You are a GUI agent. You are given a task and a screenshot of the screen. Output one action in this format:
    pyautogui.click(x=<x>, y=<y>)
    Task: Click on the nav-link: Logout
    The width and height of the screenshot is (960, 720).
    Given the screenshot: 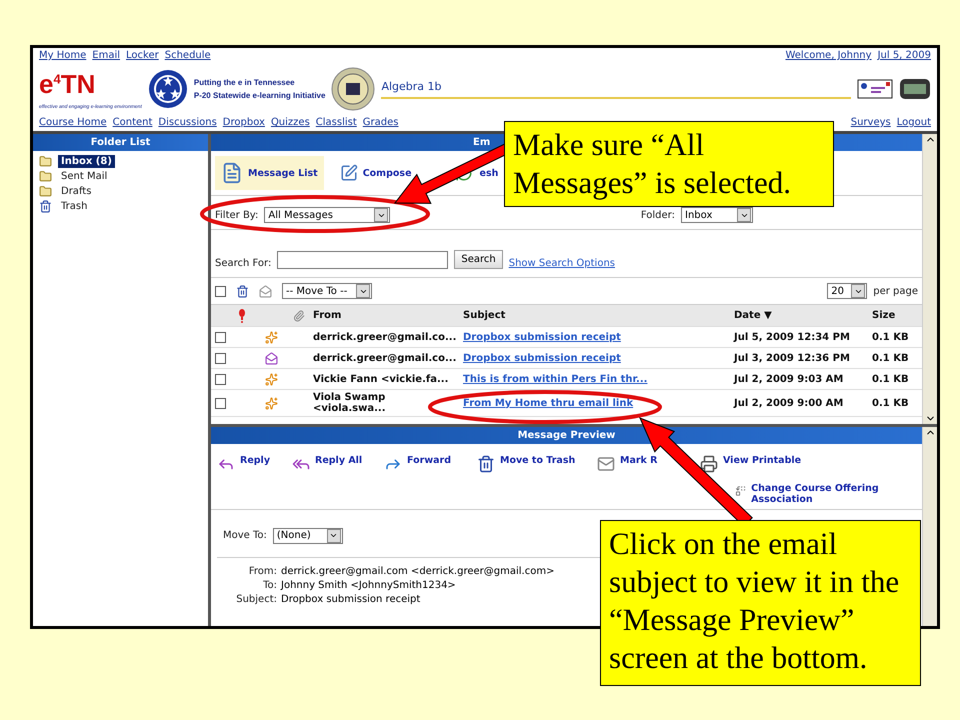 What is the action you would take?
    pyautogui.click(x=913, y=122)
    